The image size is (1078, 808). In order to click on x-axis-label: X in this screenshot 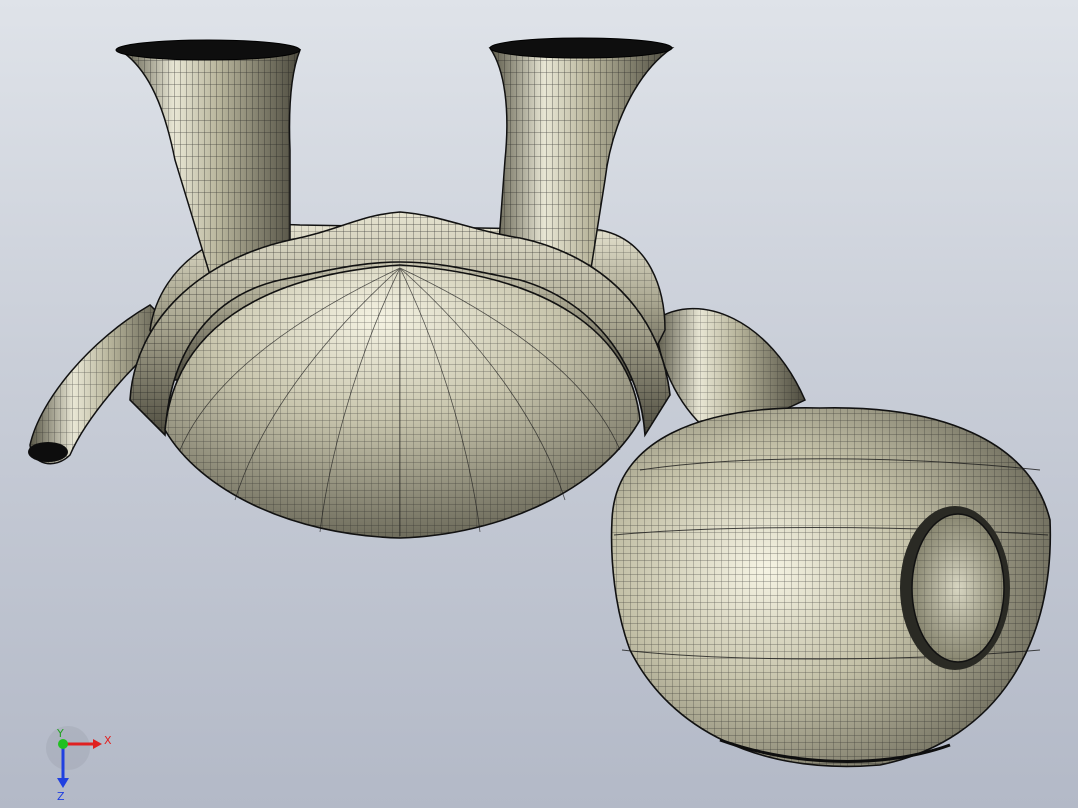, I will do `click(108, 740)`.